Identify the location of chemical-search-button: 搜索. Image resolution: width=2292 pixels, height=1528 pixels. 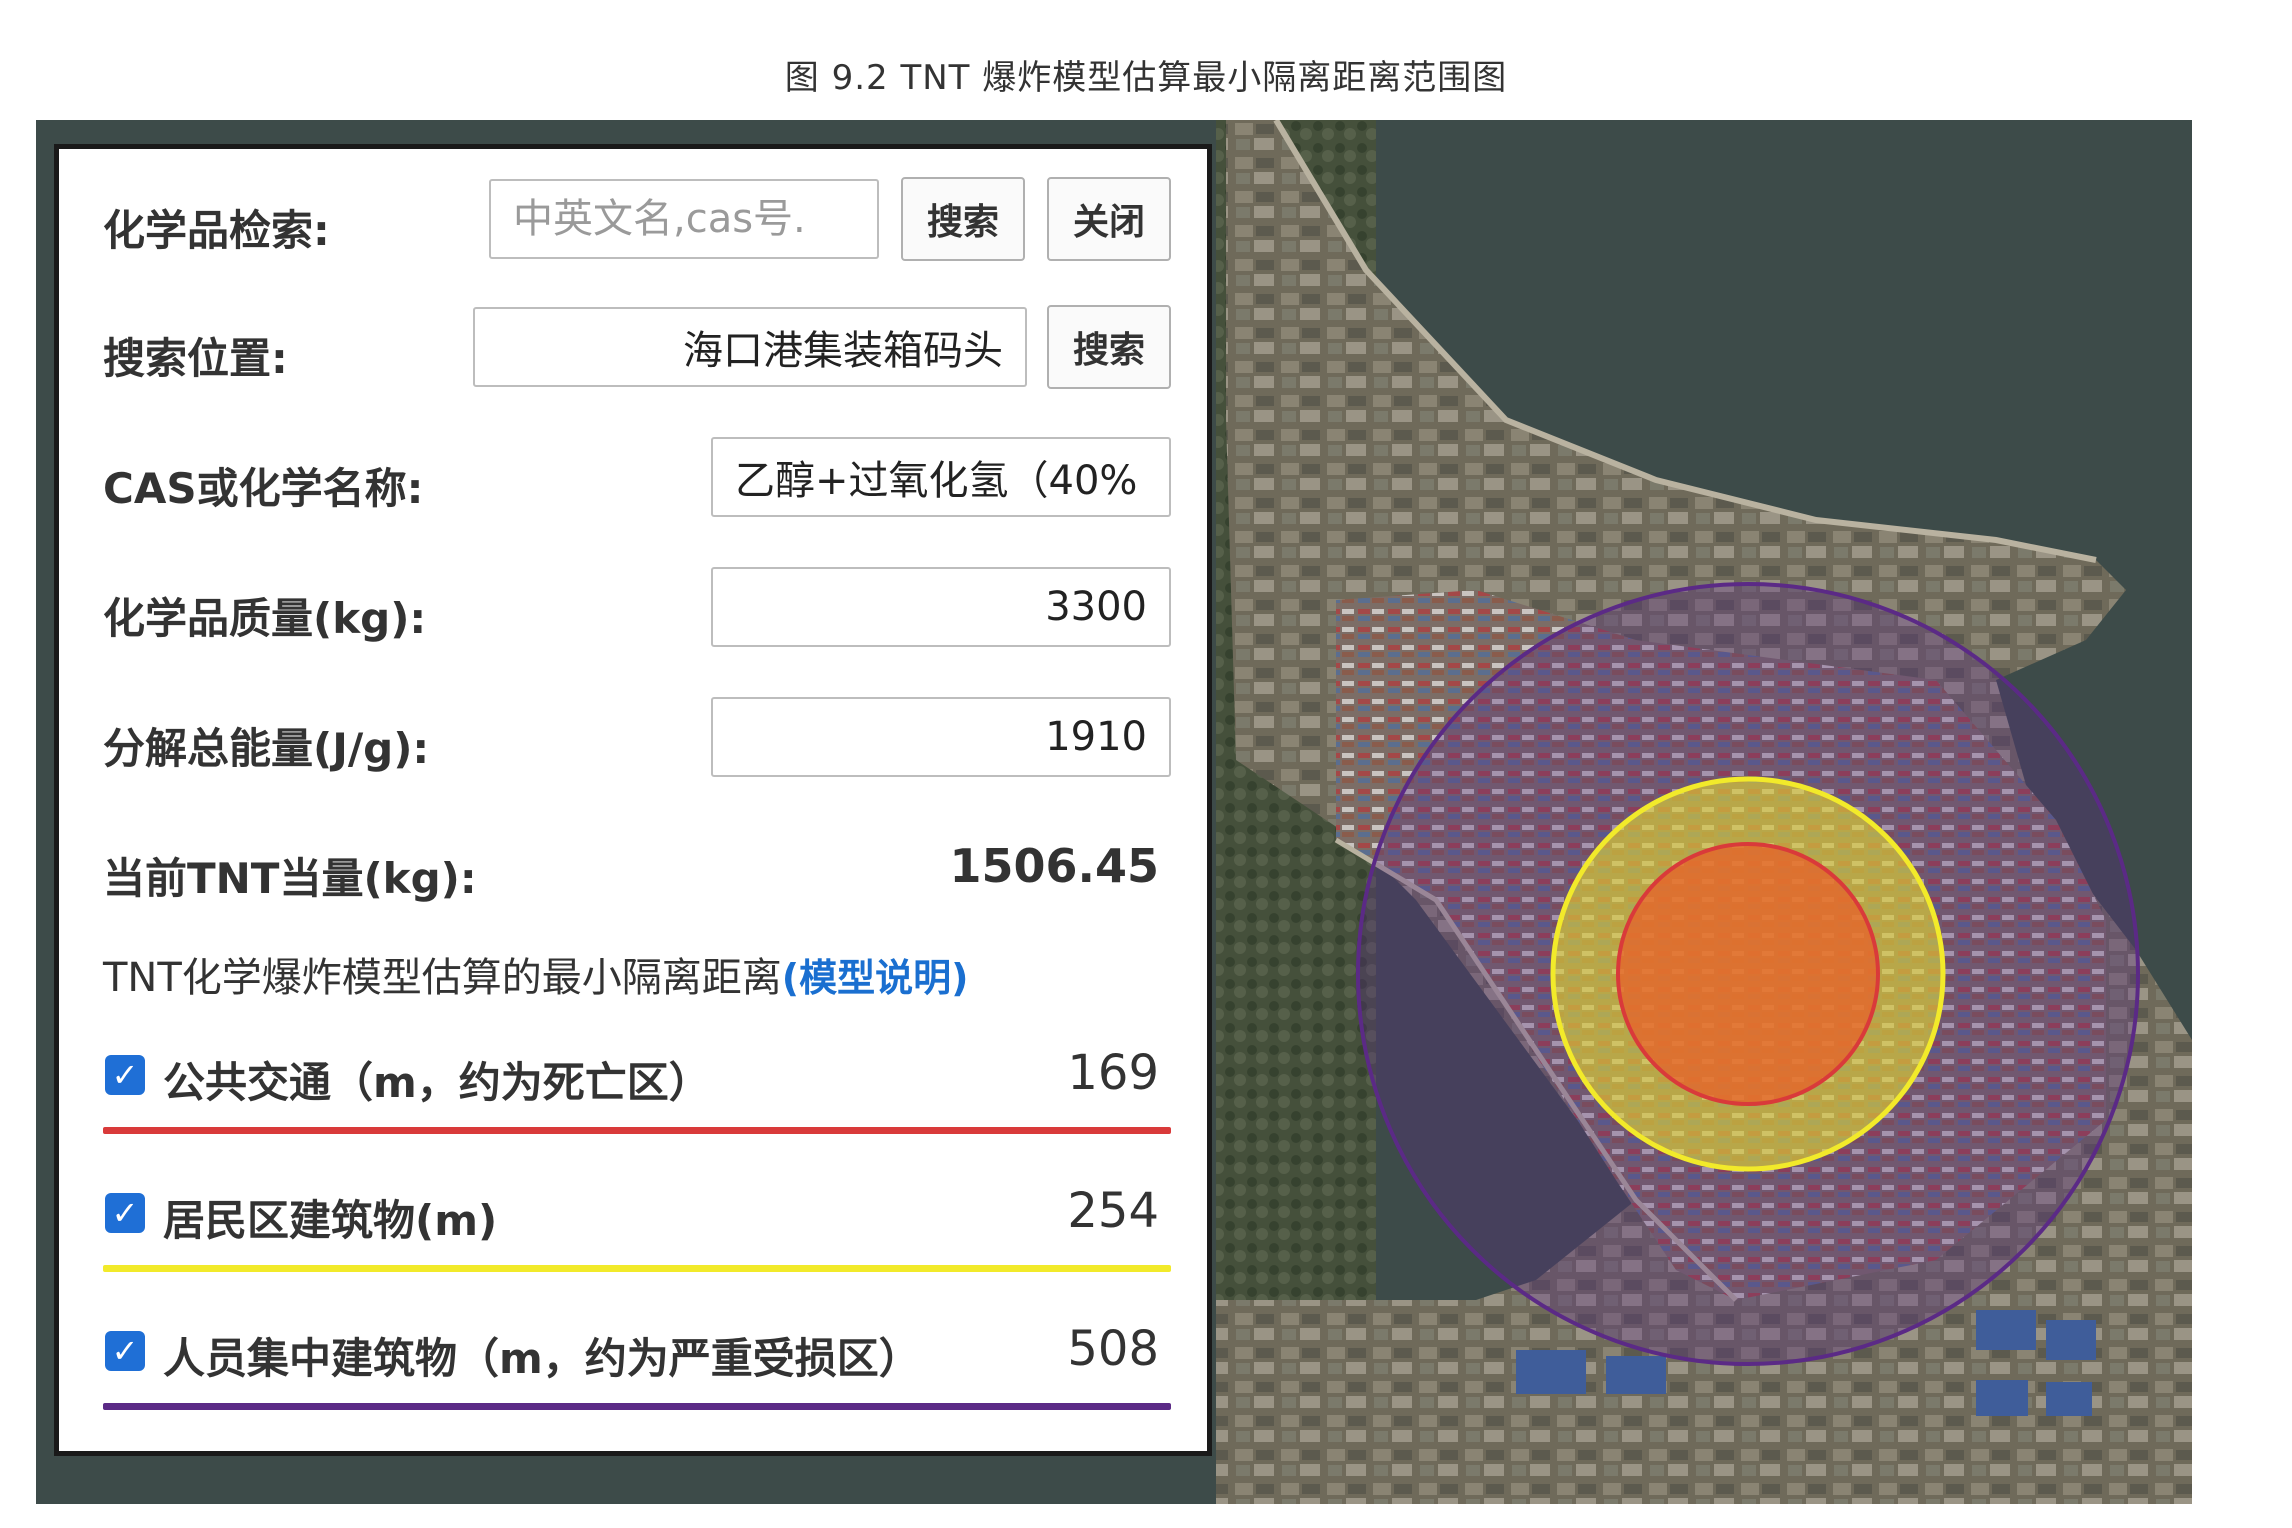
(963, 219).